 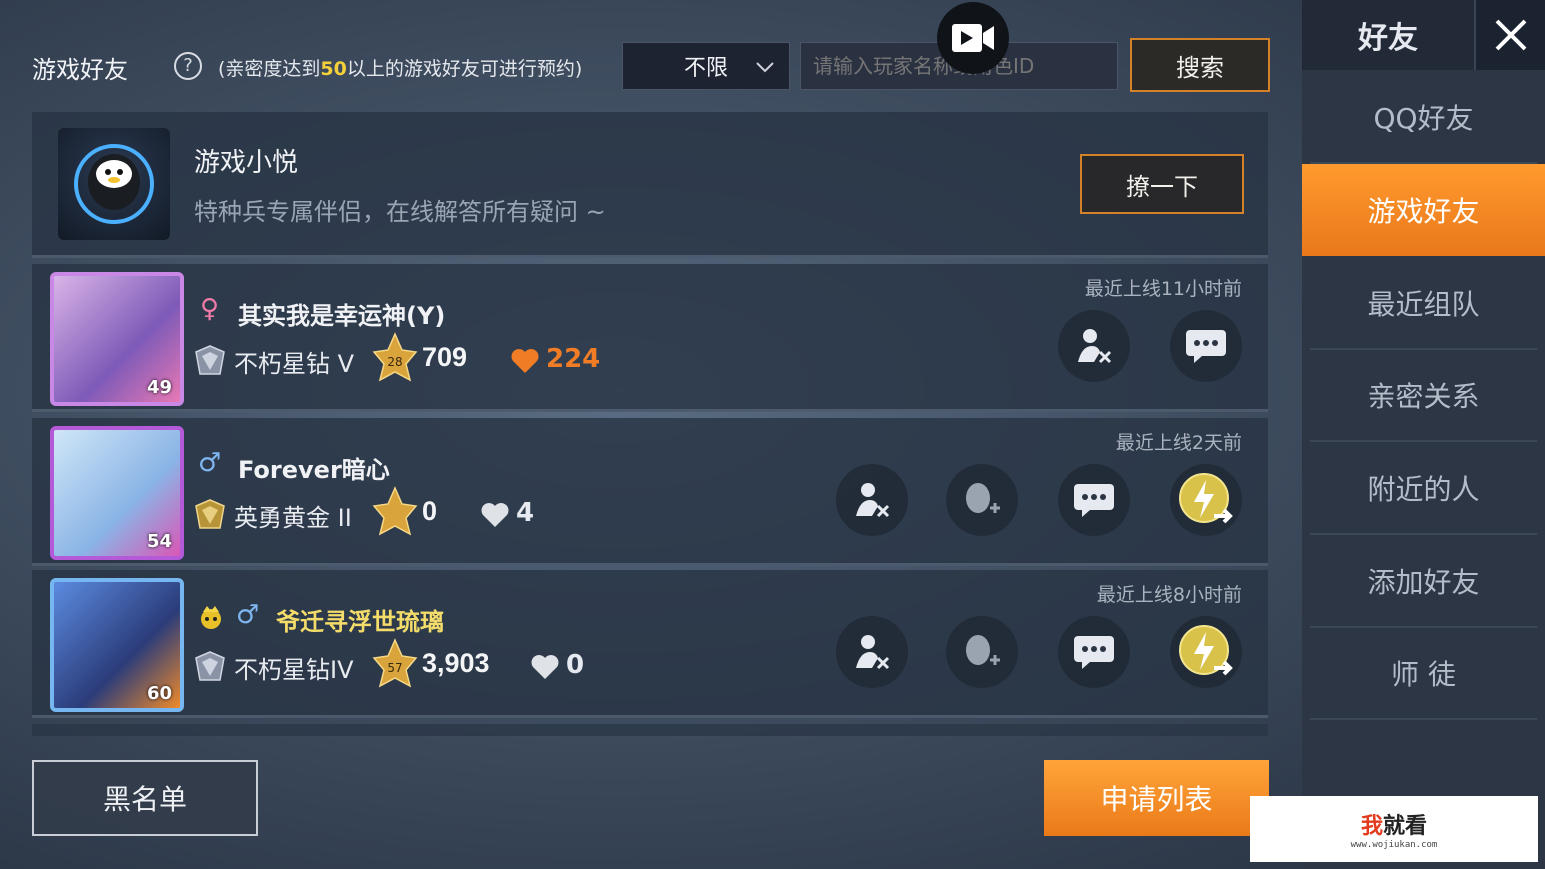 I want to click on top-bar: 游戏好友 ? (亲密度达到50以上的游戏好友可进行预约) 不限 搜索, so click(x=652, y=66).